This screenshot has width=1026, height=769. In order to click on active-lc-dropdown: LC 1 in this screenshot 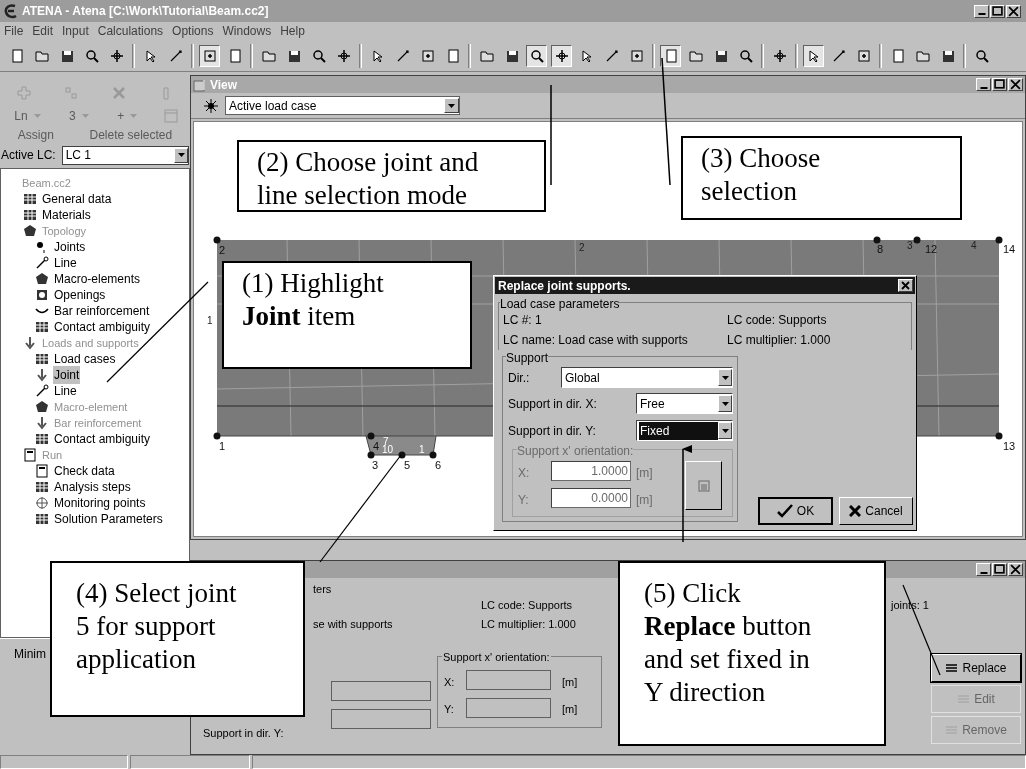, I will do `click(125, 155)`.